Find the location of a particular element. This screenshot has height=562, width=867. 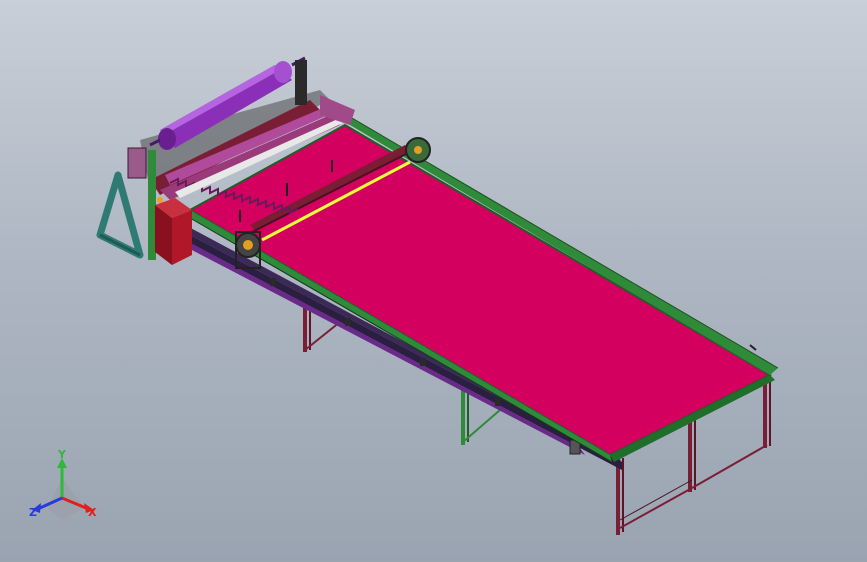

z-axis-label: Z is located at coordinates (33, 512).